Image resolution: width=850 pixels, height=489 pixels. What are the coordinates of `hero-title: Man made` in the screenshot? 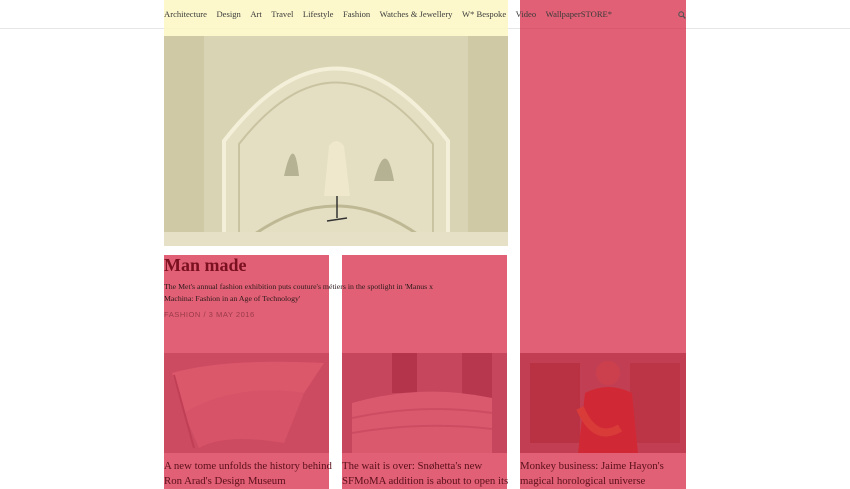 It's located at (205, 265).